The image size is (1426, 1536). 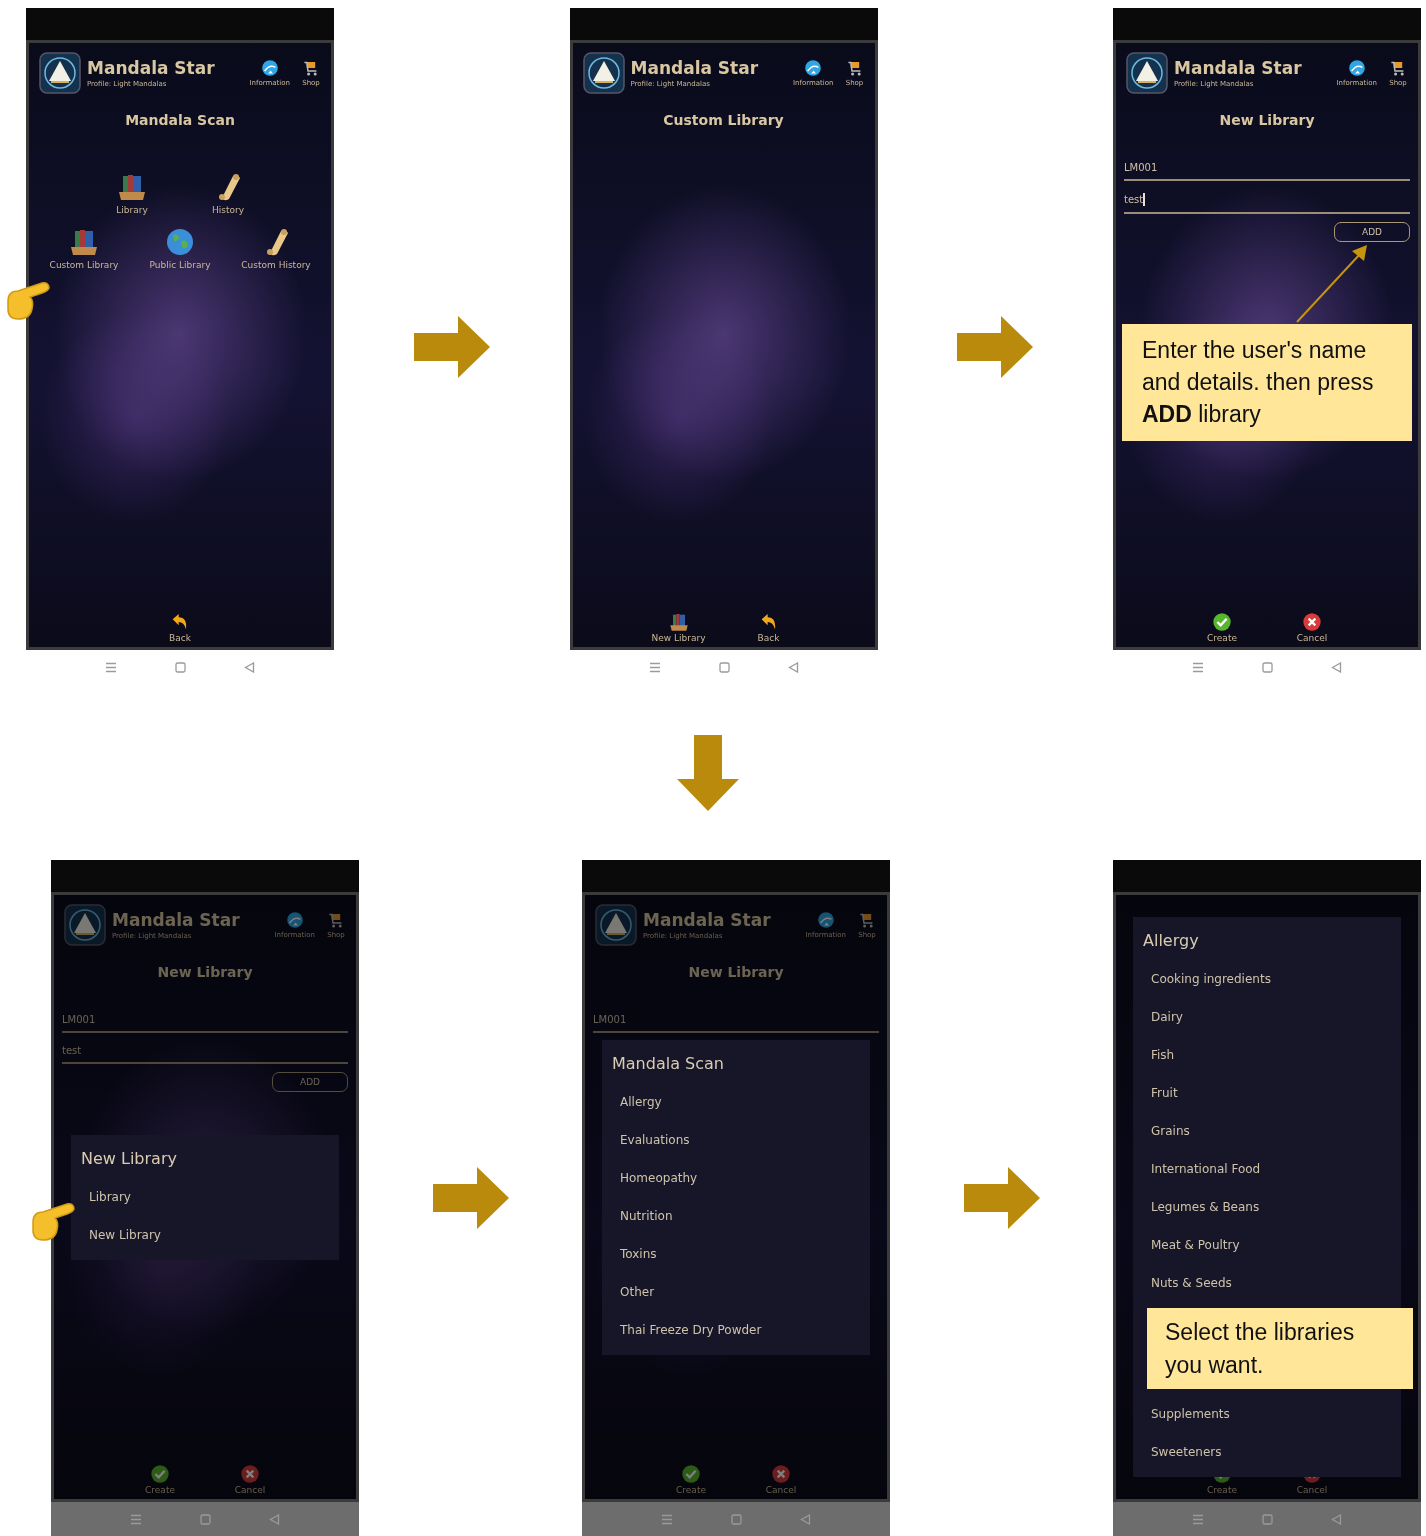 What do you see at coordinates (205, 1196) in the screenshot?
I see `dialog-item: Library` at bounding box center [205, 1196].